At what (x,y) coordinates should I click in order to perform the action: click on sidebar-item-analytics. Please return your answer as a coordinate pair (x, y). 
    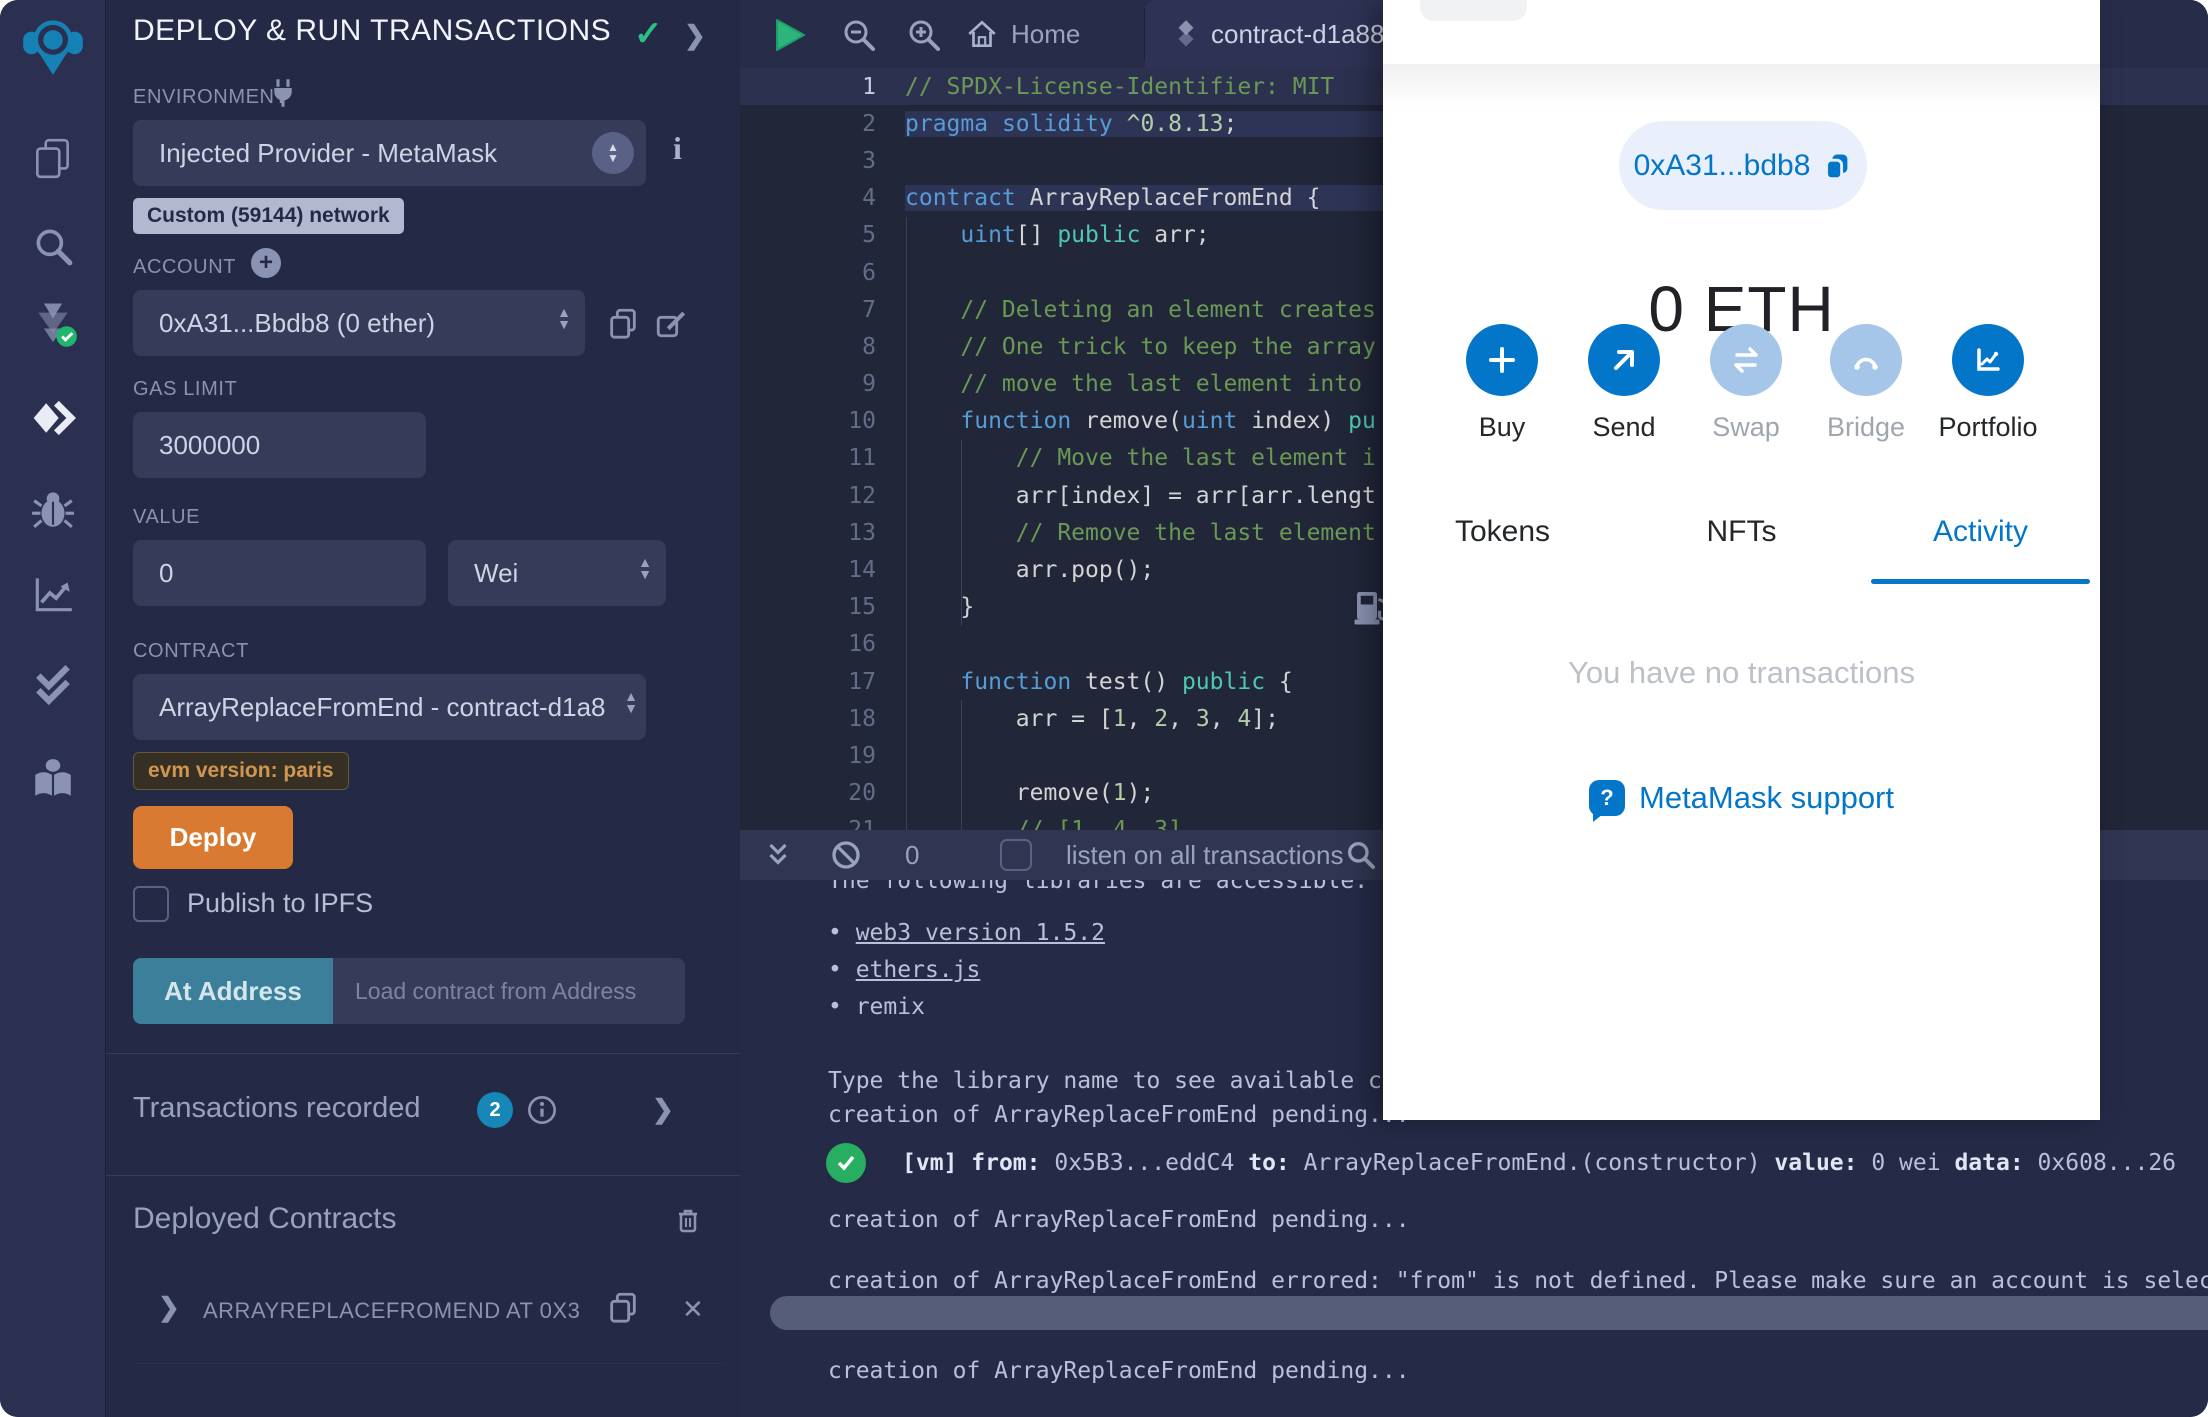
    Looking at the image, I should click on (52, 594).